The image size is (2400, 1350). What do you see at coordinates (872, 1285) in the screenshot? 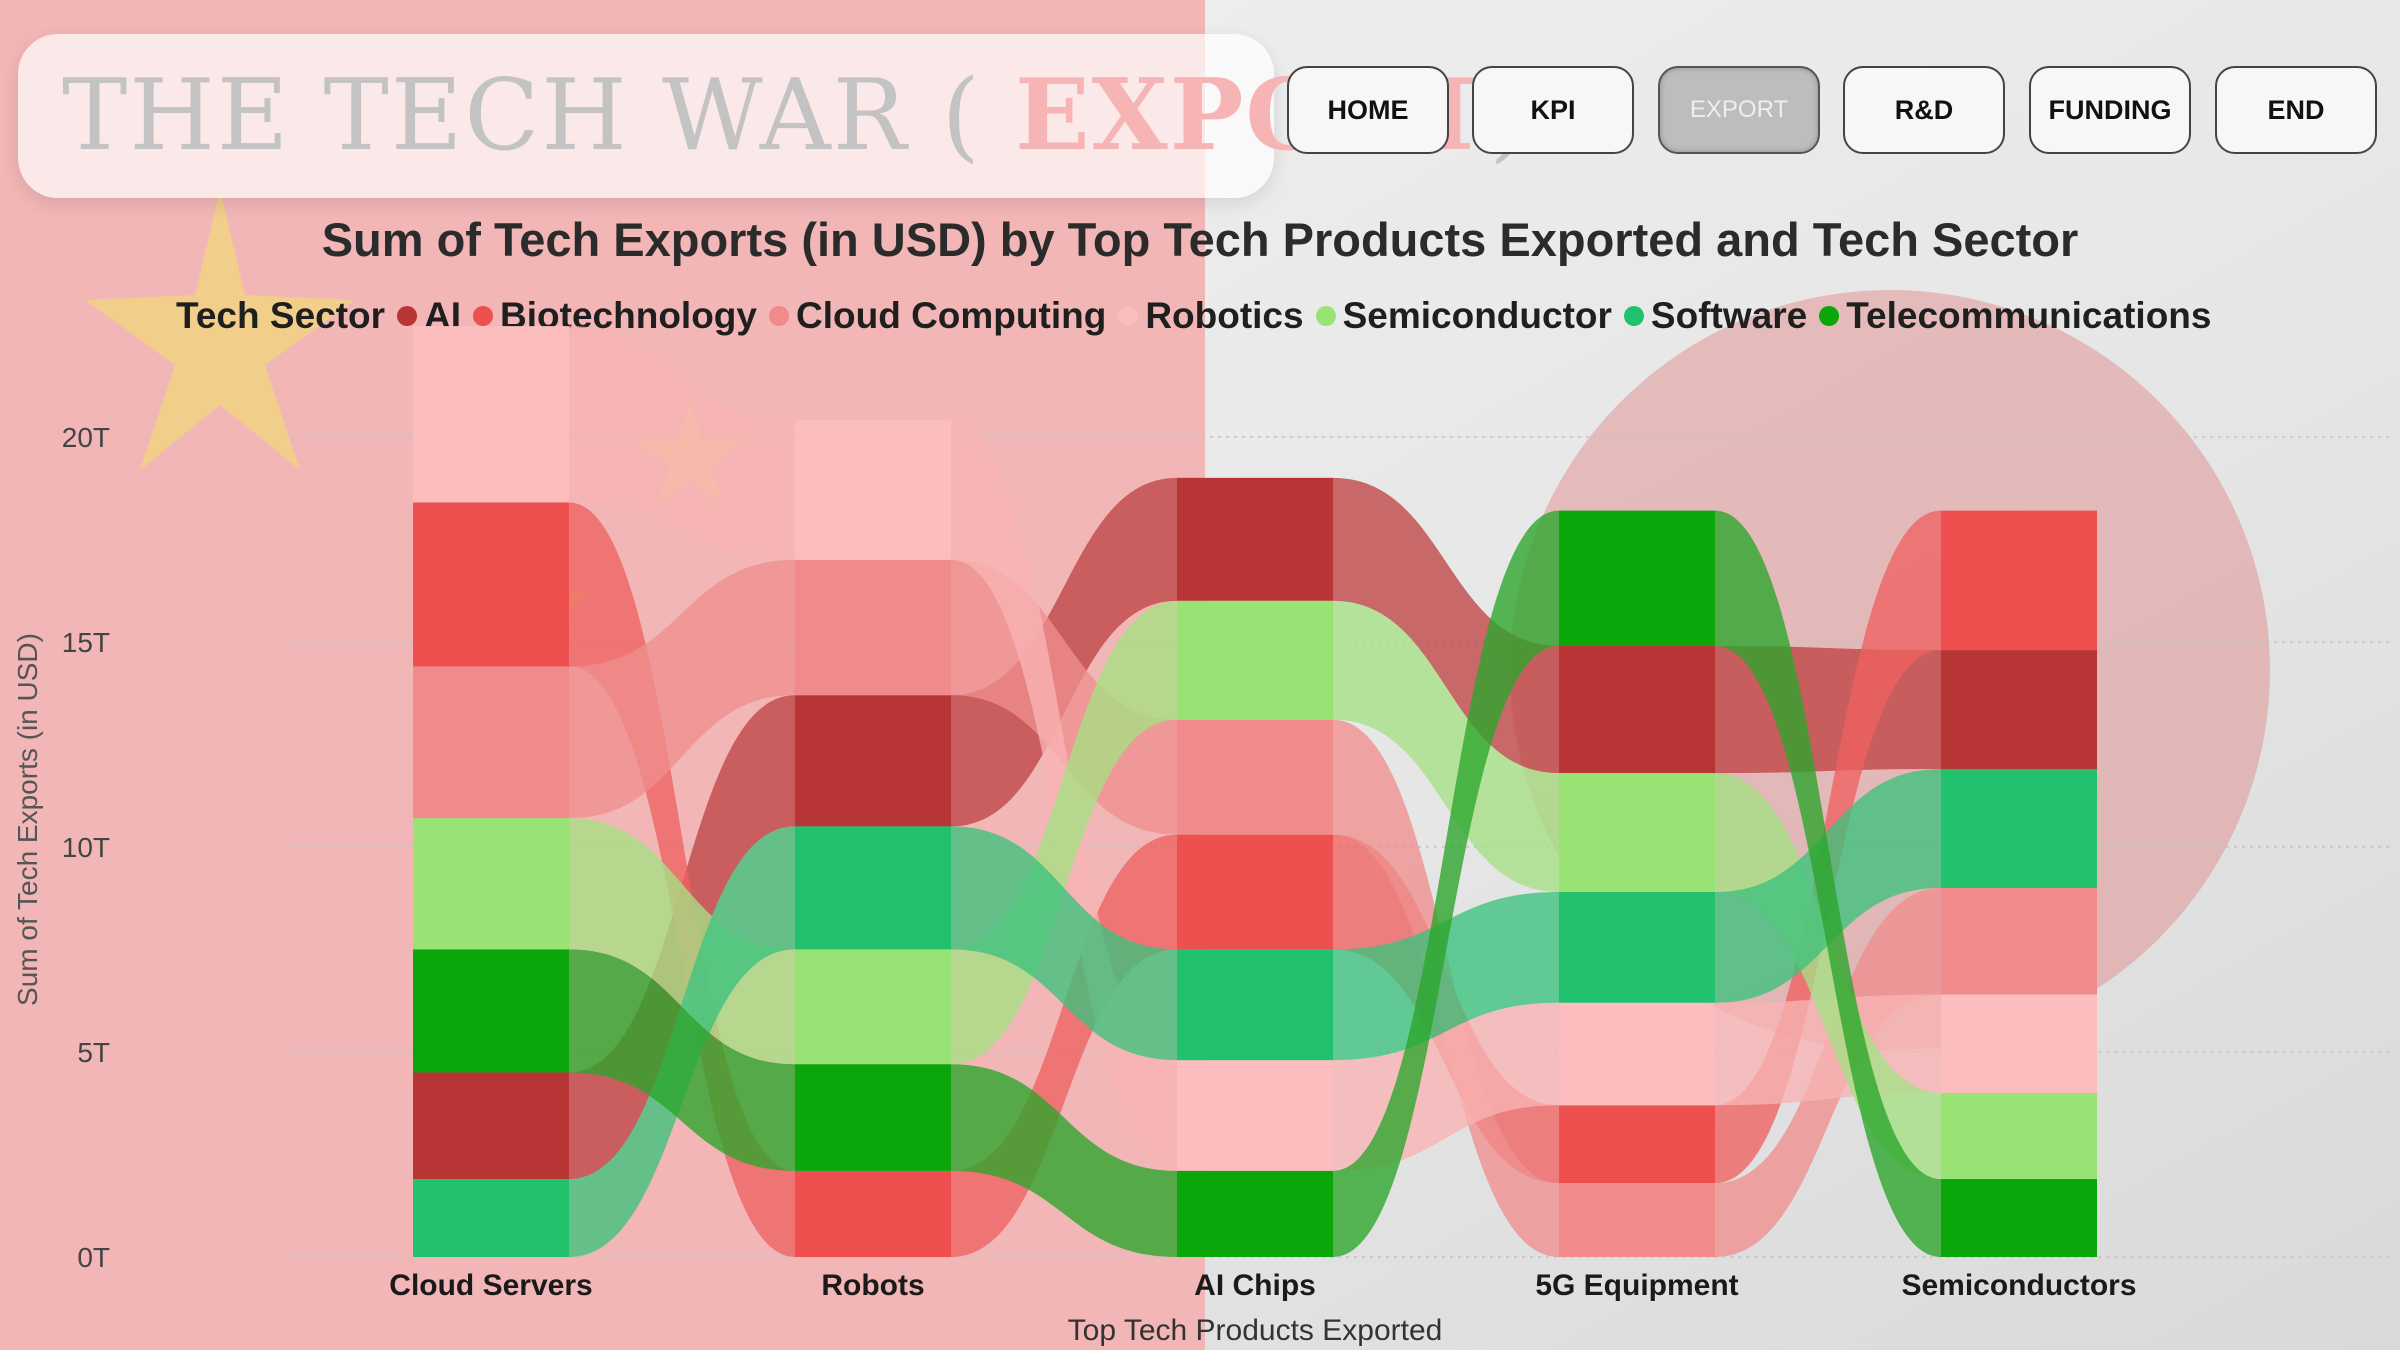
I see `x-category-label: Robots` at bounding box center [872, 1285].